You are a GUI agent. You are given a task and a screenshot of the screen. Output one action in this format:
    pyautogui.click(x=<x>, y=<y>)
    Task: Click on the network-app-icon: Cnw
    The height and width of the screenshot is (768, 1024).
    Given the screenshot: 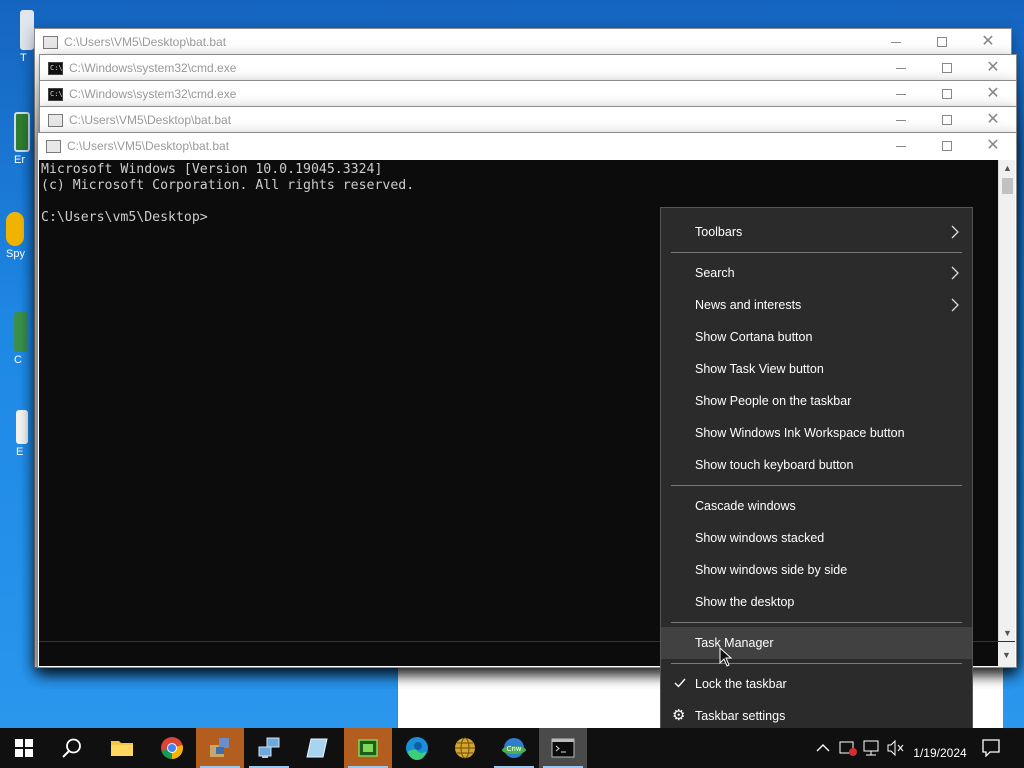 What is the action you would take?
    pyautogui.click(x=514, y=748)
    